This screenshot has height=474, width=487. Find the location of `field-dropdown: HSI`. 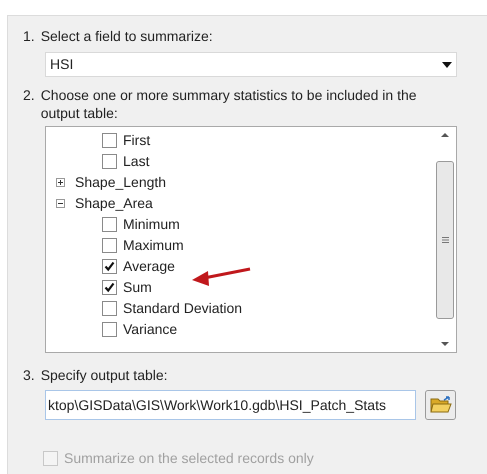

field-dropdown: HSI is located at coordinates (251, 64).